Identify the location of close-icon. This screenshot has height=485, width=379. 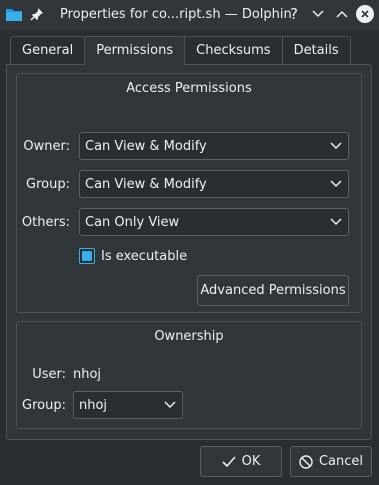
(365, 14).